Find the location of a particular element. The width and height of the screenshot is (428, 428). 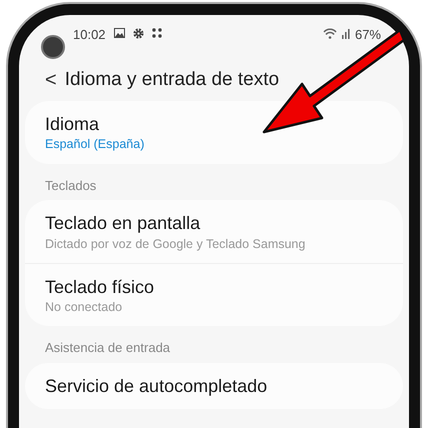

status-time: 10:02 is located at coordinates (89, 35).